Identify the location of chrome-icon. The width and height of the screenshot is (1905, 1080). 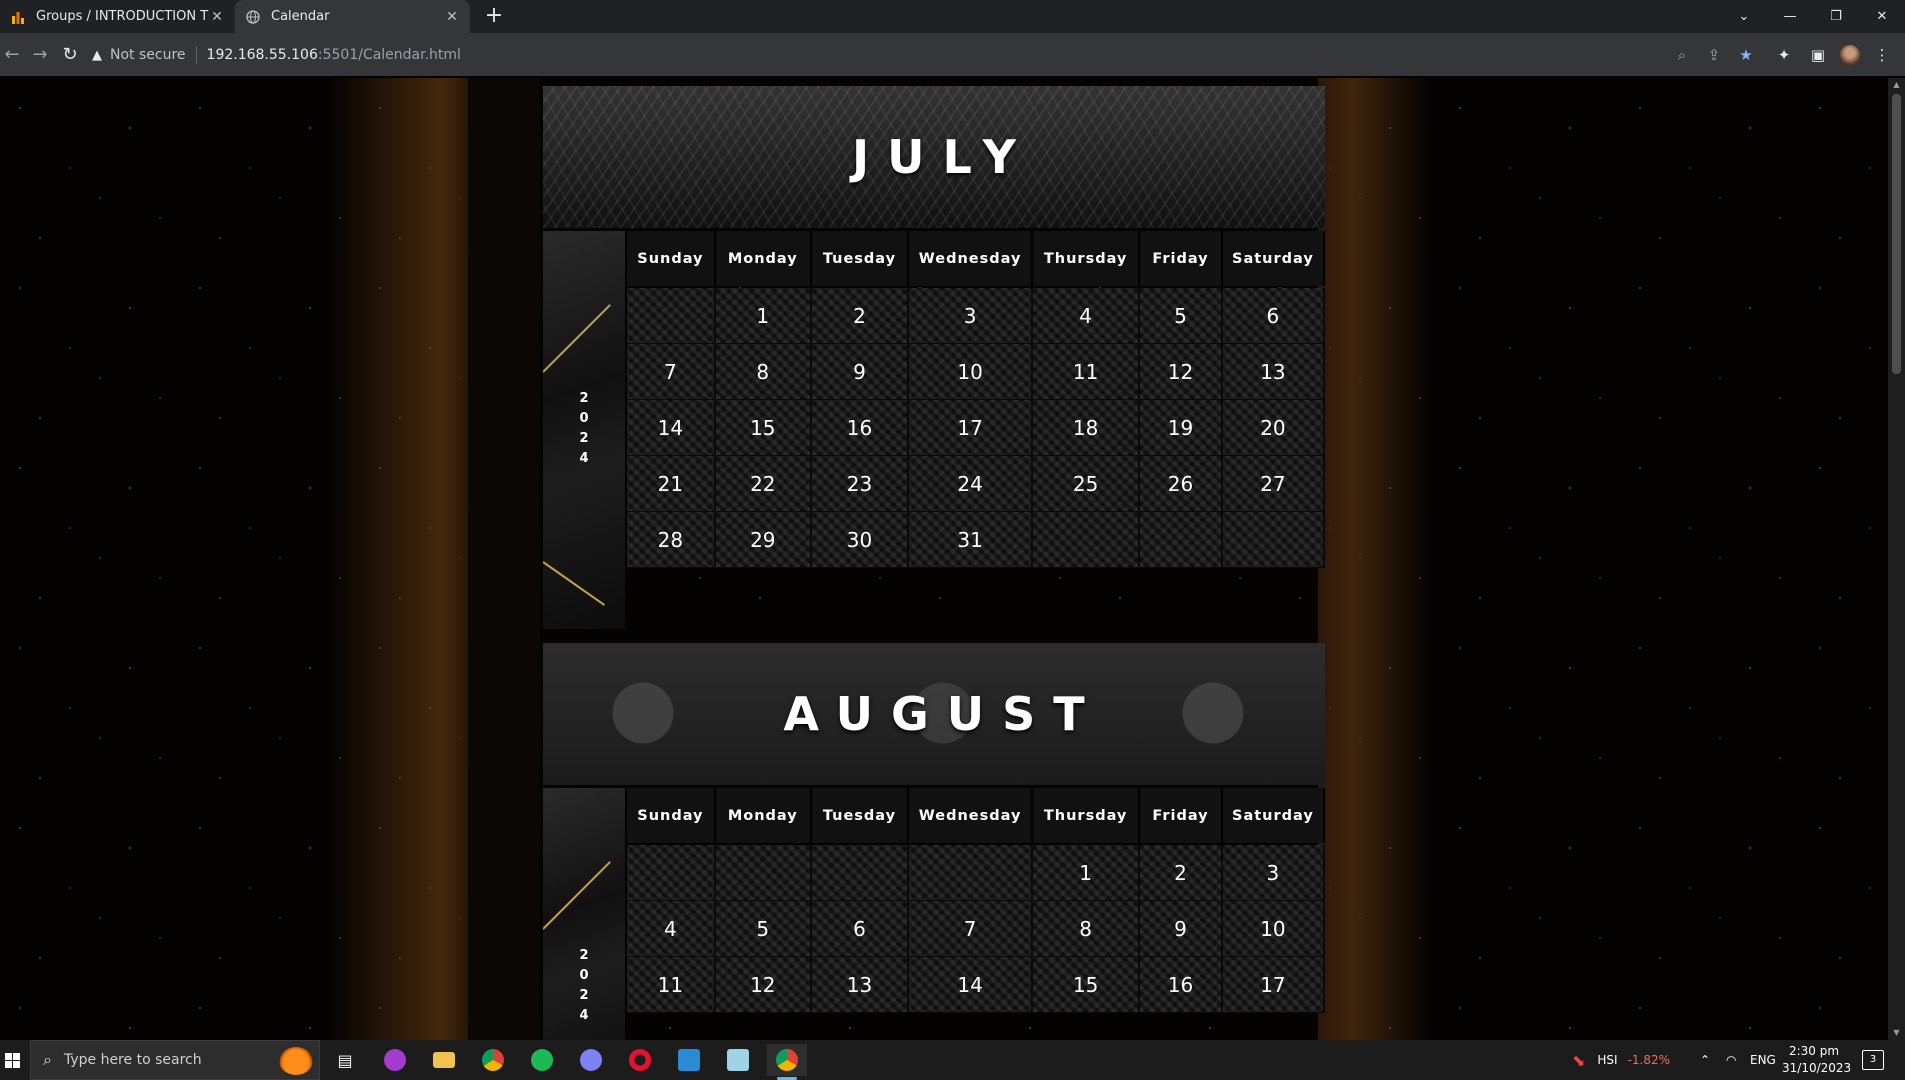
(493, 1060).